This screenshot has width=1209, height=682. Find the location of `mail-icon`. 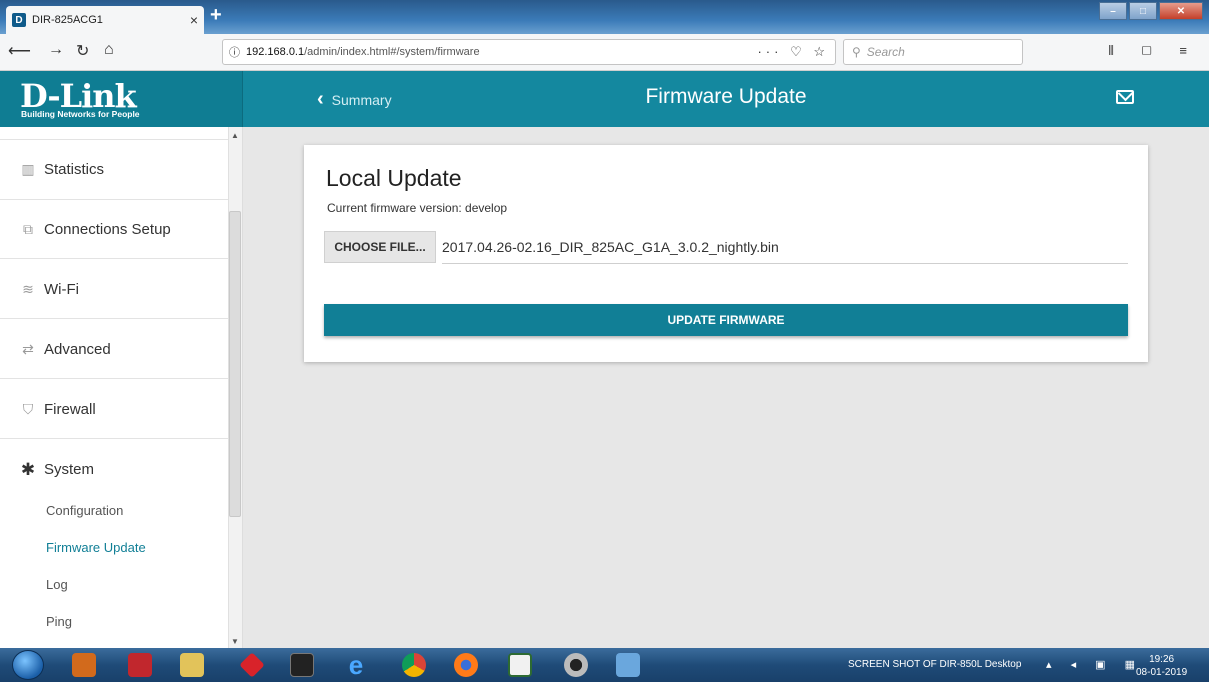

mail-icon is located at coordinates (1125, 97).